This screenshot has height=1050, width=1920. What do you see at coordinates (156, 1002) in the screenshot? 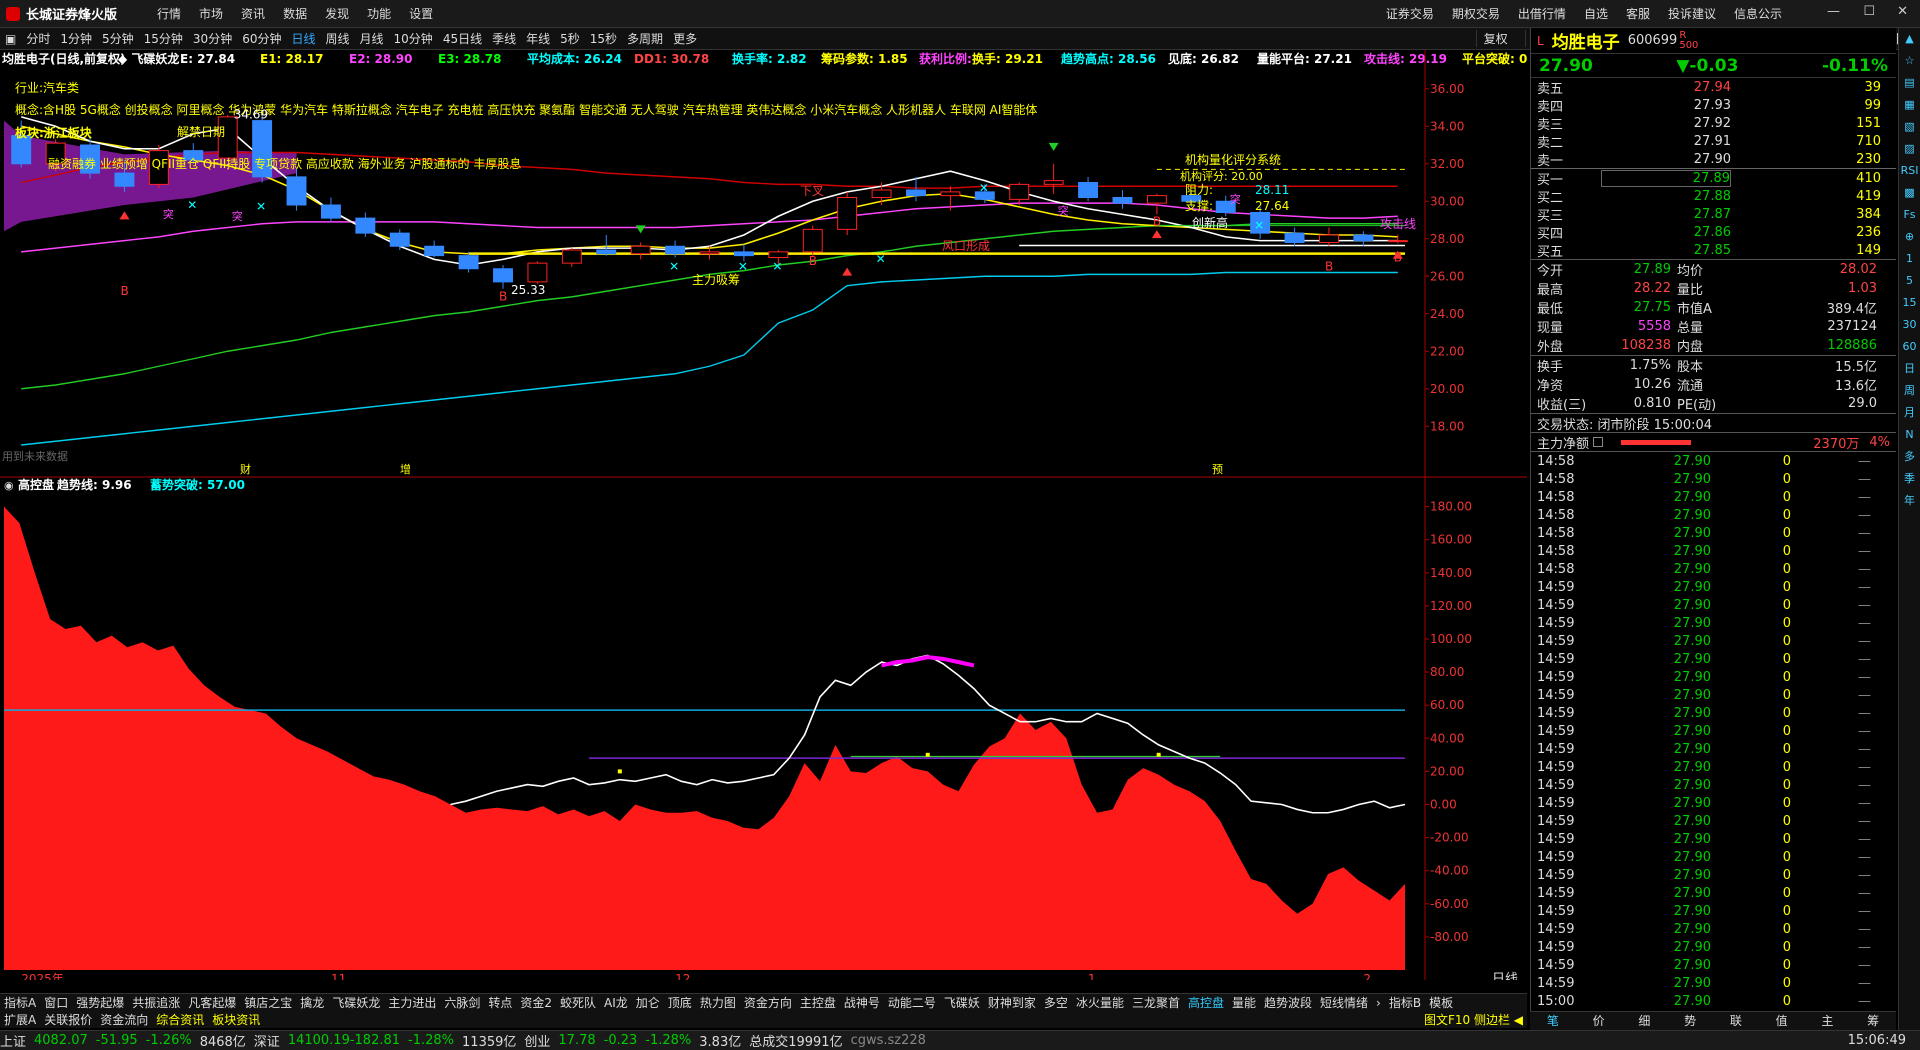
I see `indicator-tab-3: 共振追涨` at bounding box center [156, 1002].